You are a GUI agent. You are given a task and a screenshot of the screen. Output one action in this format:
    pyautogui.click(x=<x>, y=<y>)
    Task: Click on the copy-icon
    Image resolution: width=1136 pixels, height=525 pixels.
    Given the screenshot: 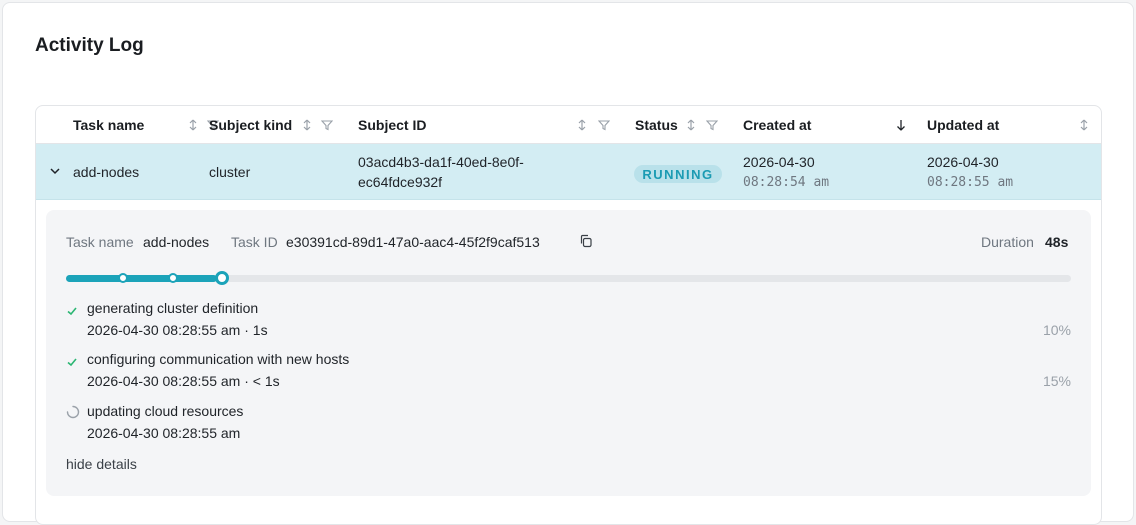 What is the action you would take?
    pyautogui.click(x=586, y=241)
    